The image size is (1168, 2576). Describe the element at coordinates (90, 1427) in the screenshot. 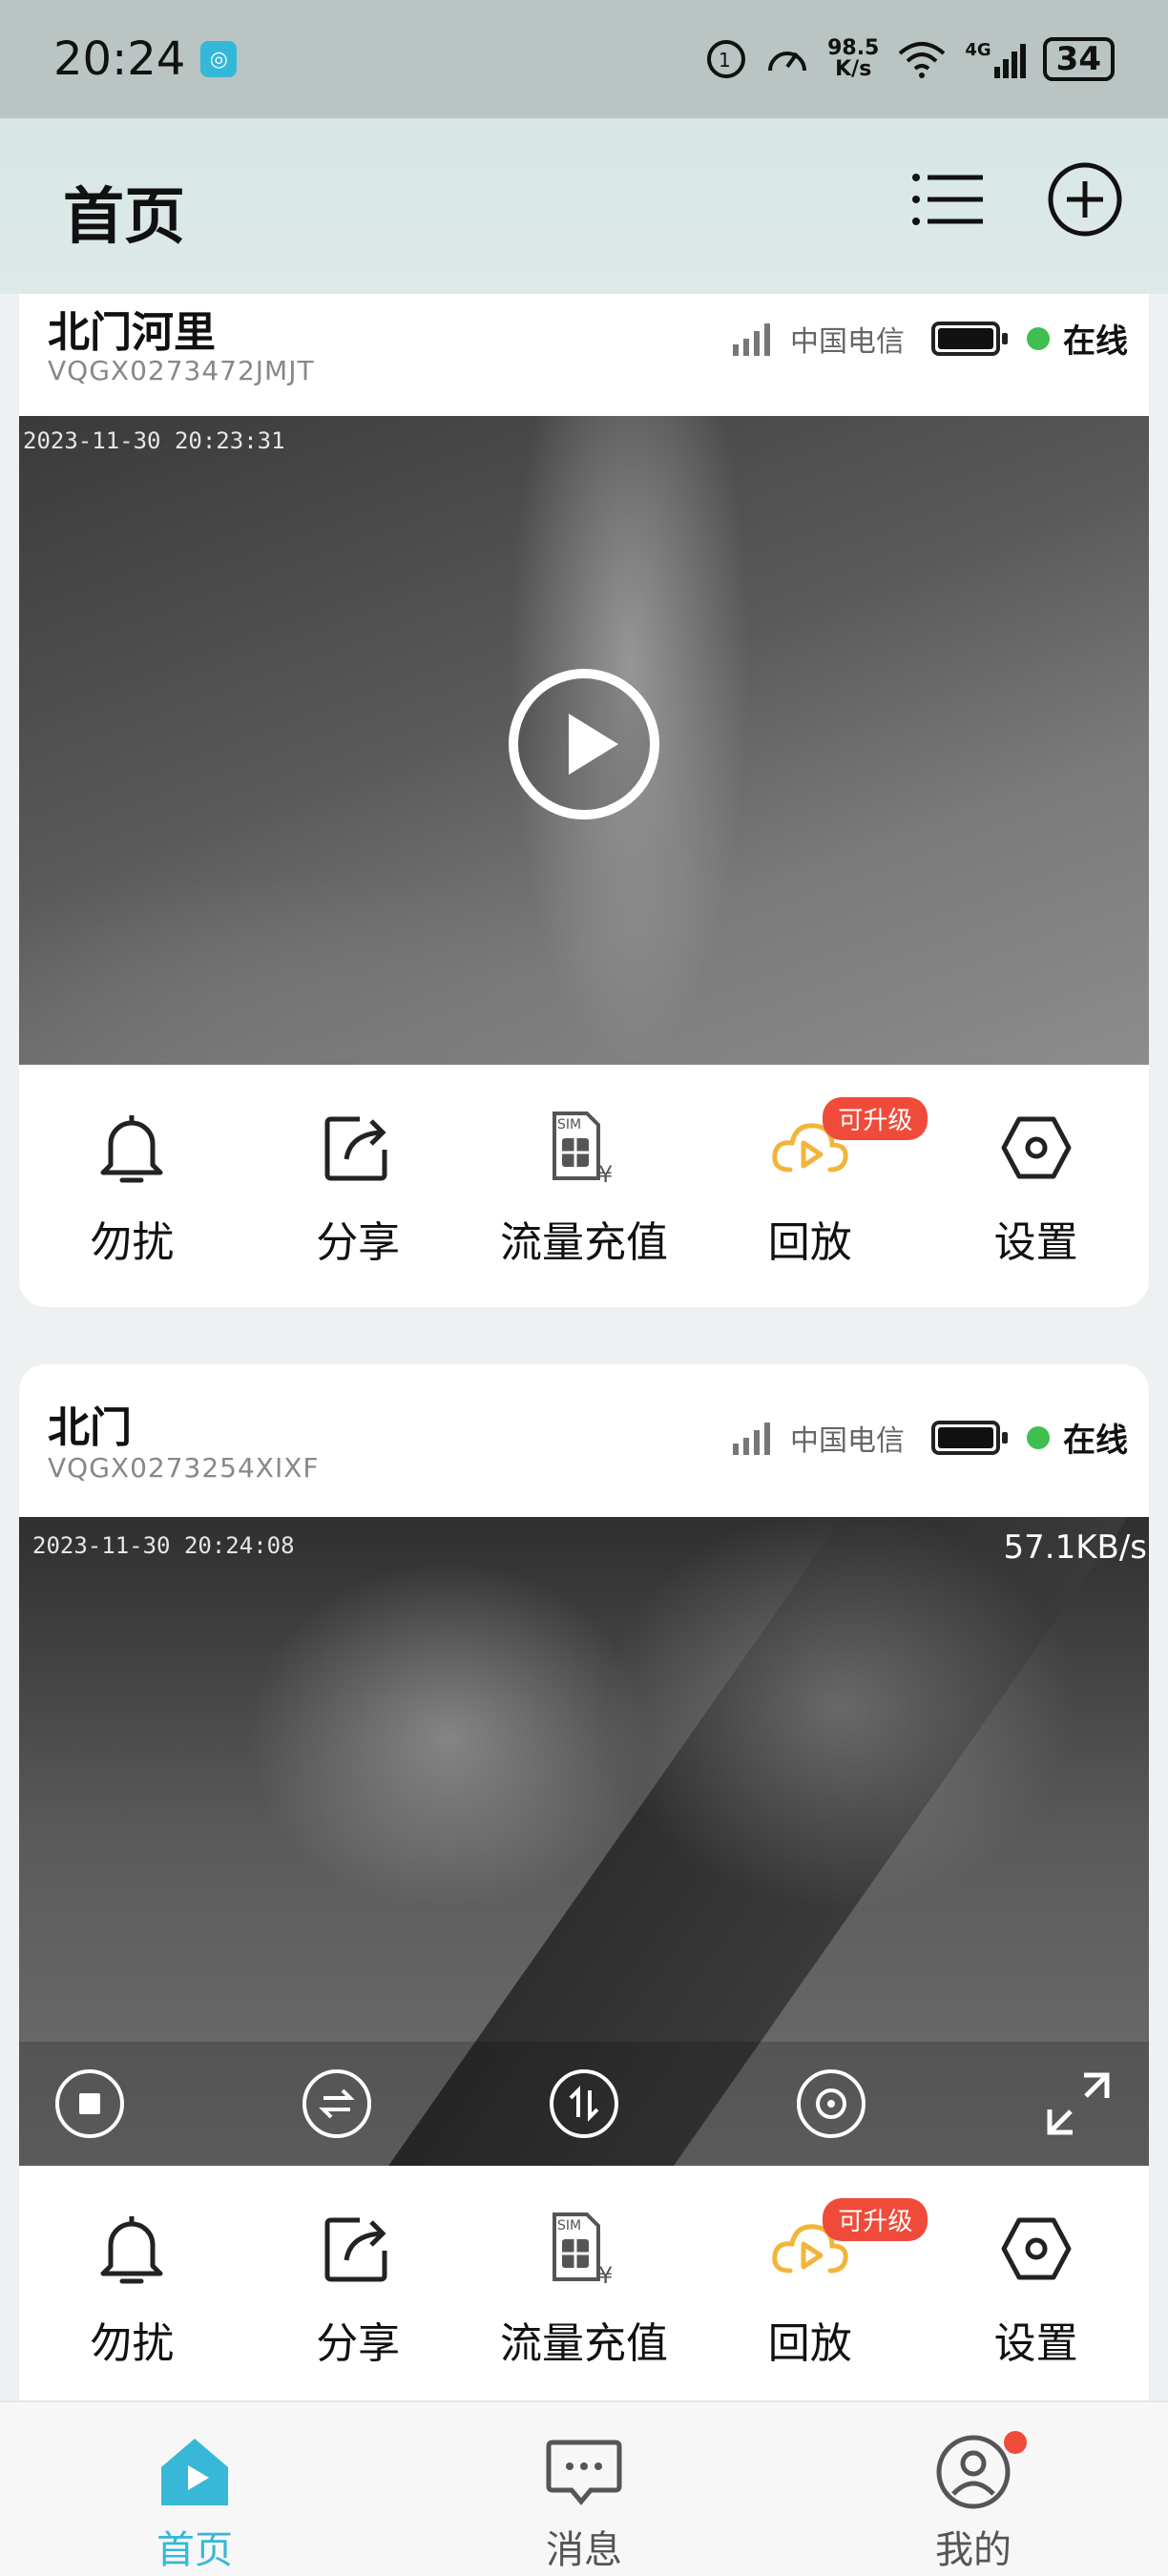

I see `device-name: 北门` at that location.